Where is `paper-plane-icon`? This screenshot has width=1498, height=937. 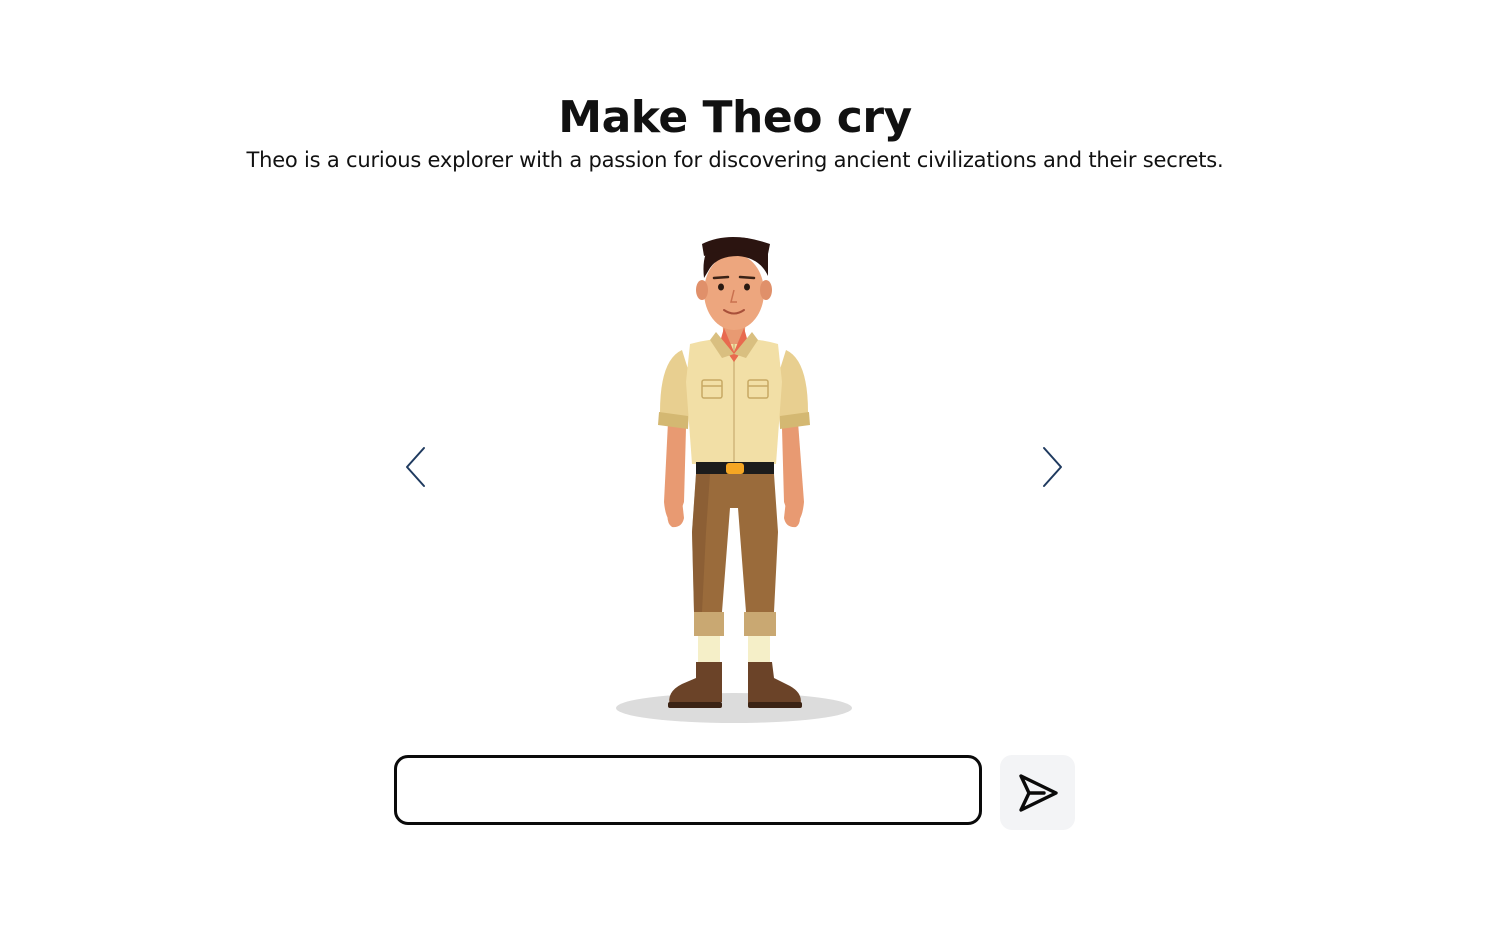 paper-plane-icon is located at coordinates (1038, 792).